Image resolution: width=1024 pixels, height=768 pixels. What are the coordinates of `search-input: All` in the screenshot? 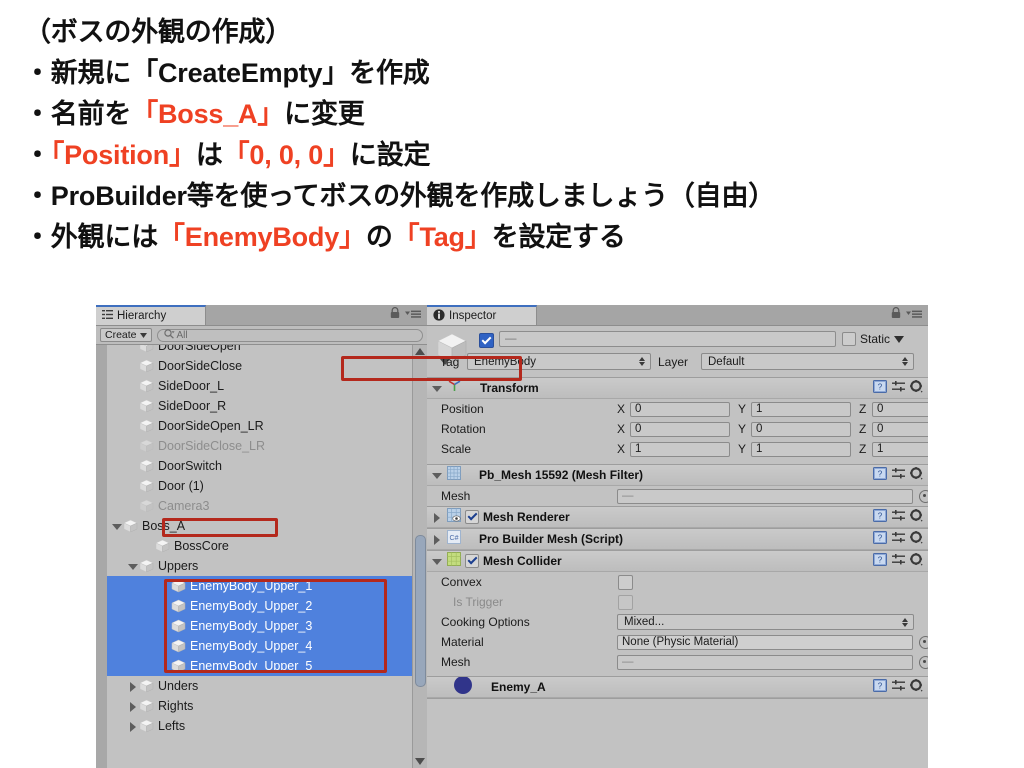 It's located at (289, 335).